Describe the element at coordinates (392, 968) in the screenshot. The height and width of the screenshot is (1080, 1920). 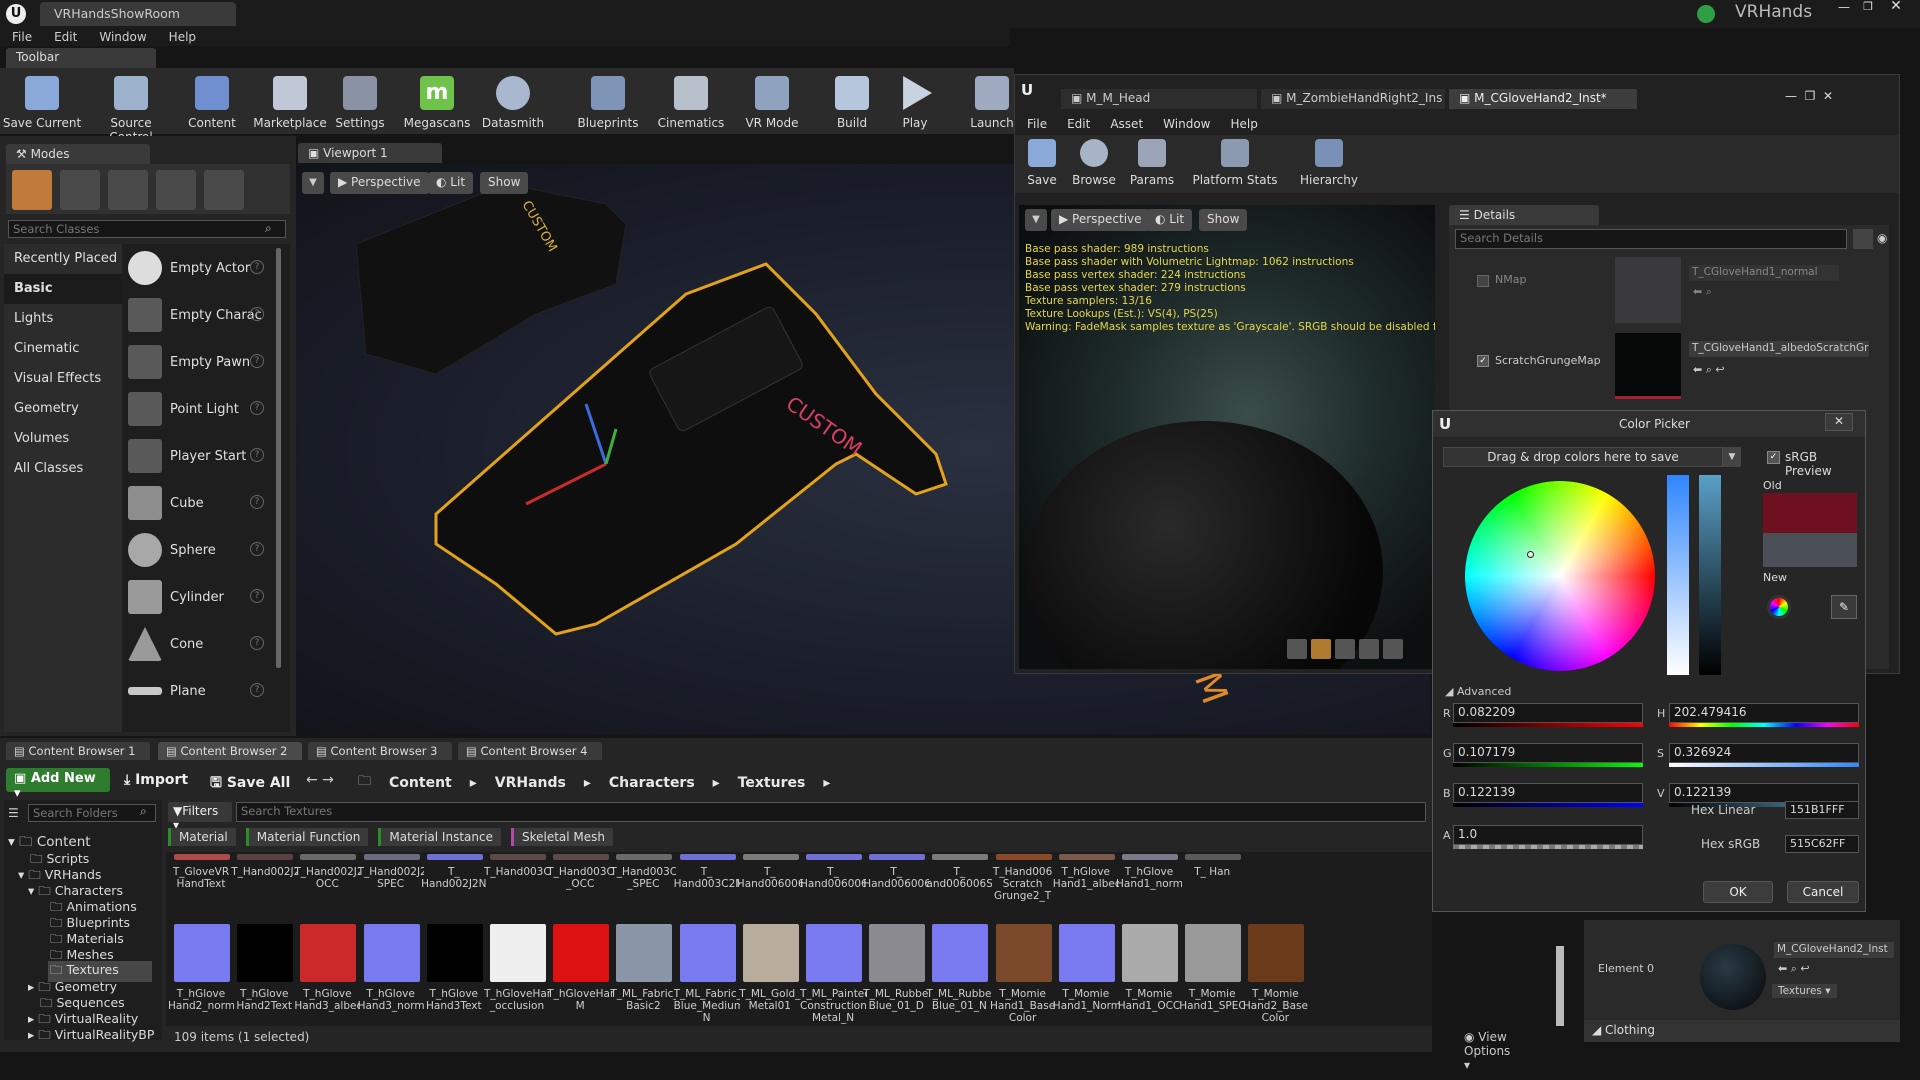
I see `asset-tile: T_hGlove Hand3_normal` at that location.